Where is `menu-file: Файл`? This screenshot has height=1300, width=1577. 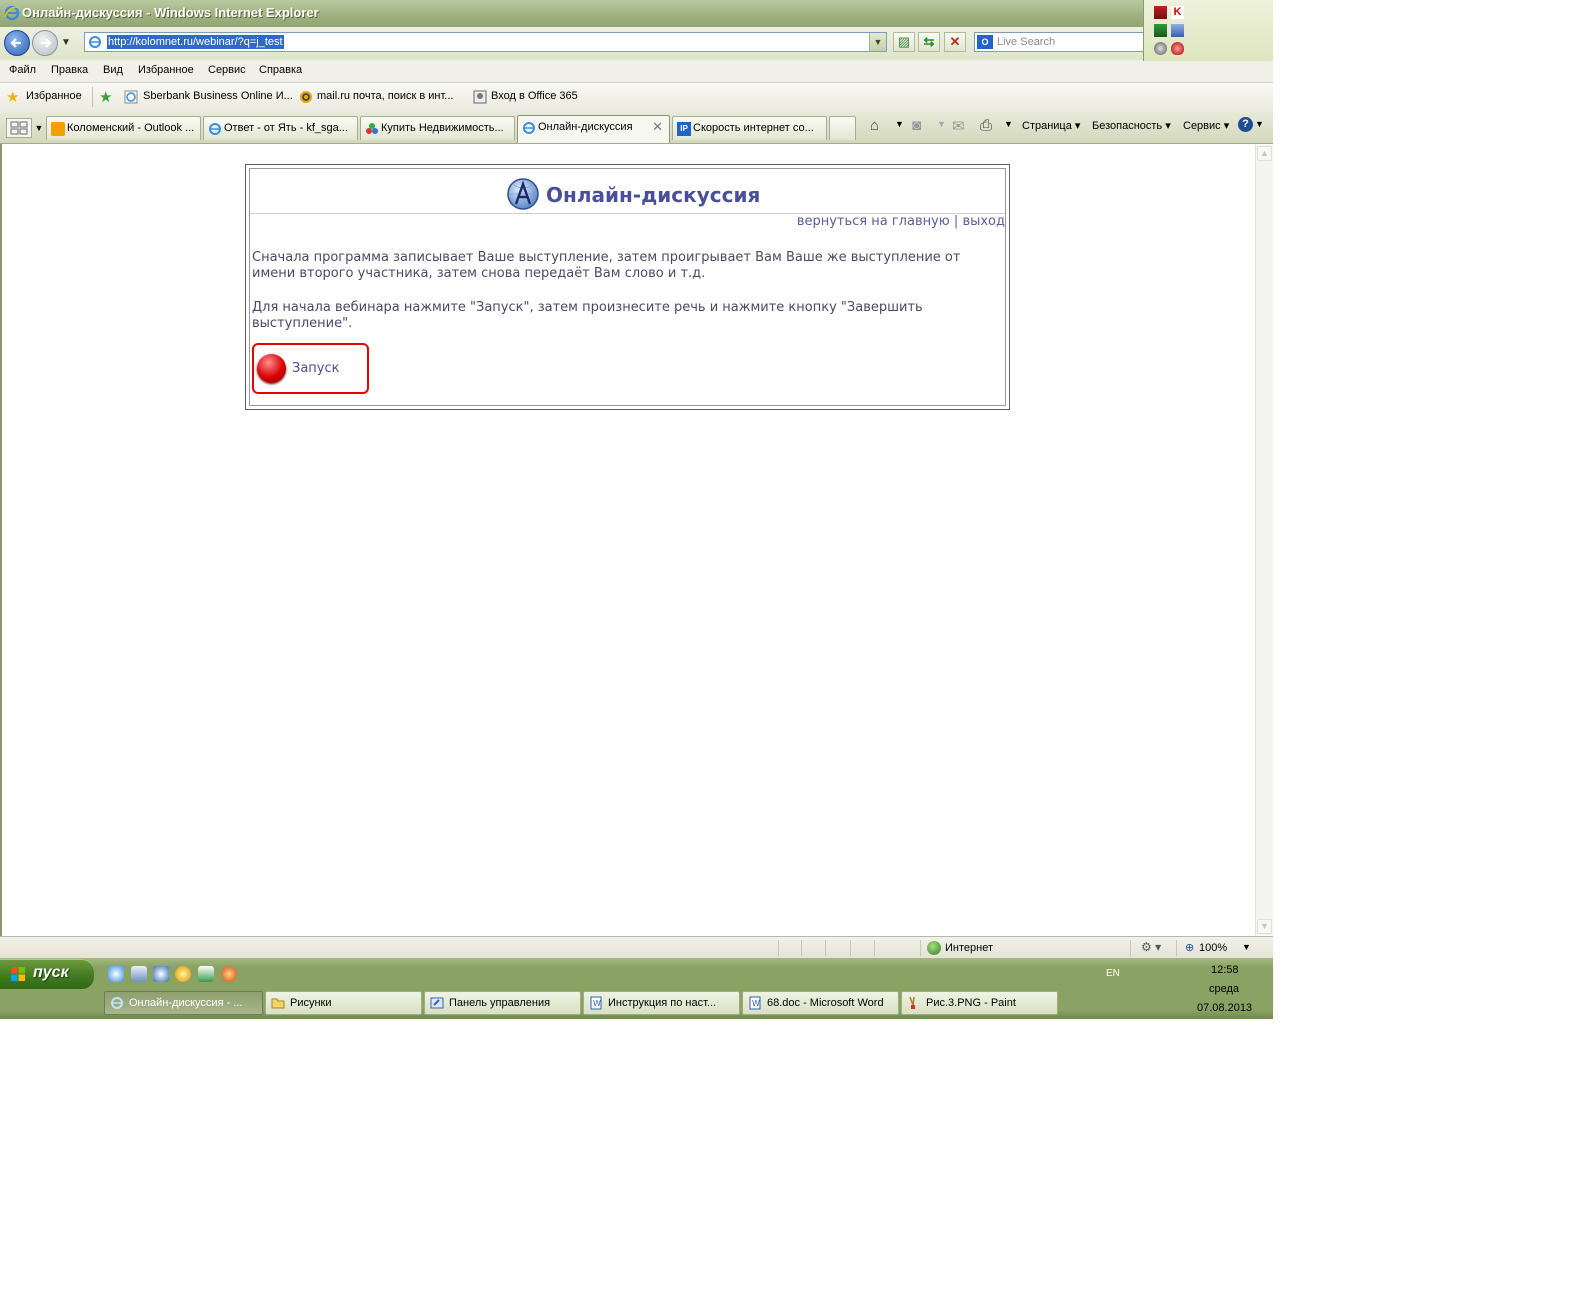 menu-file: Файл is located at coordinates (22, 70).